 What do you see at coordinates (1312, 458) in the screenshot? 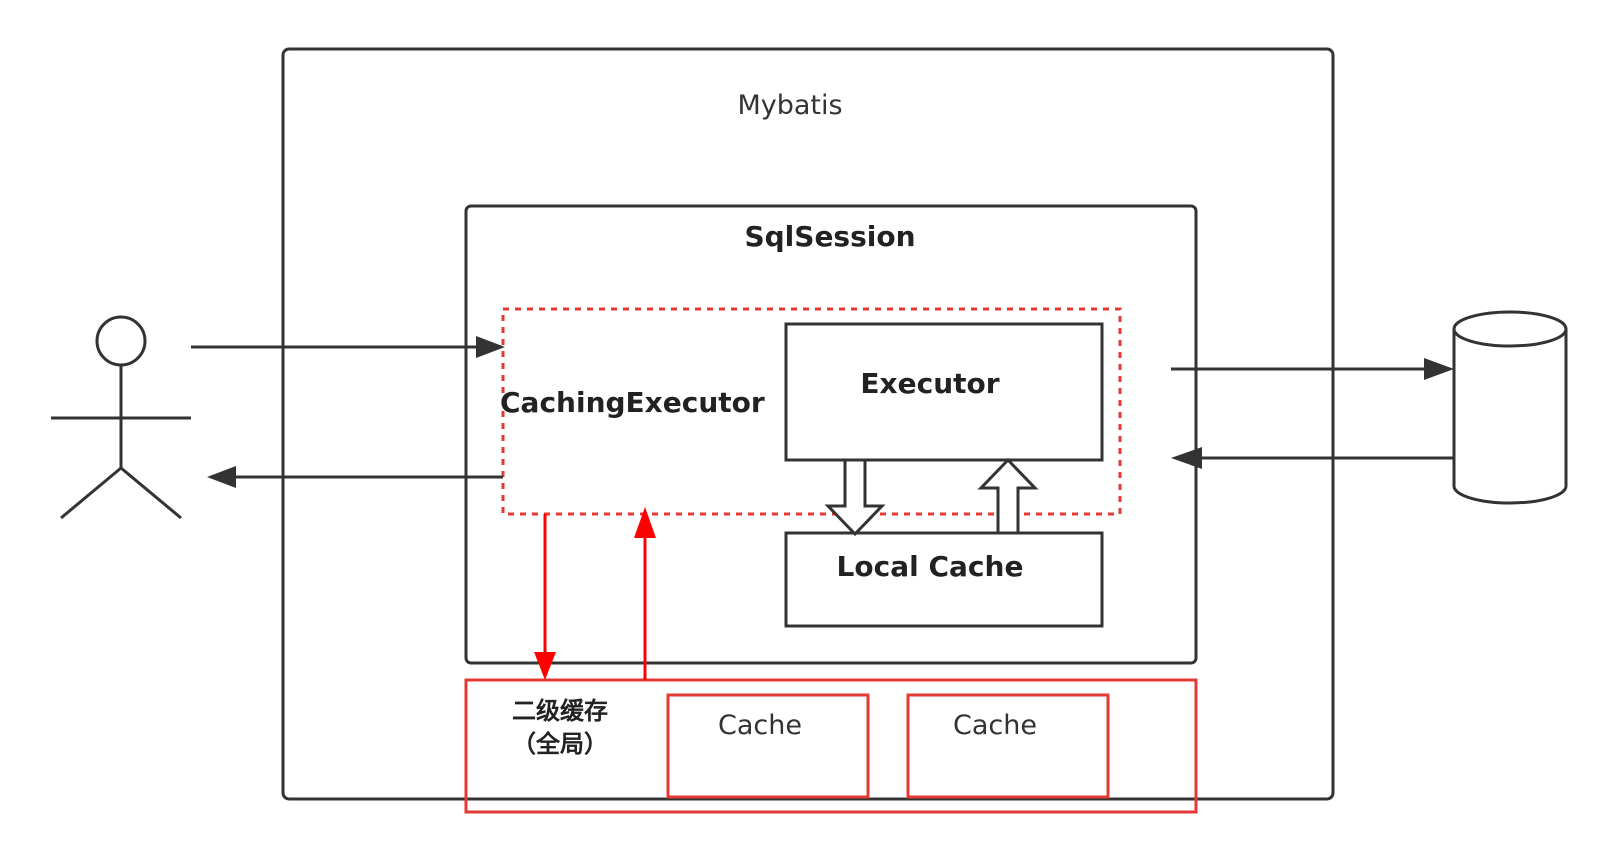
I see `db-result-arrow` at bounding box center [1312, 458].